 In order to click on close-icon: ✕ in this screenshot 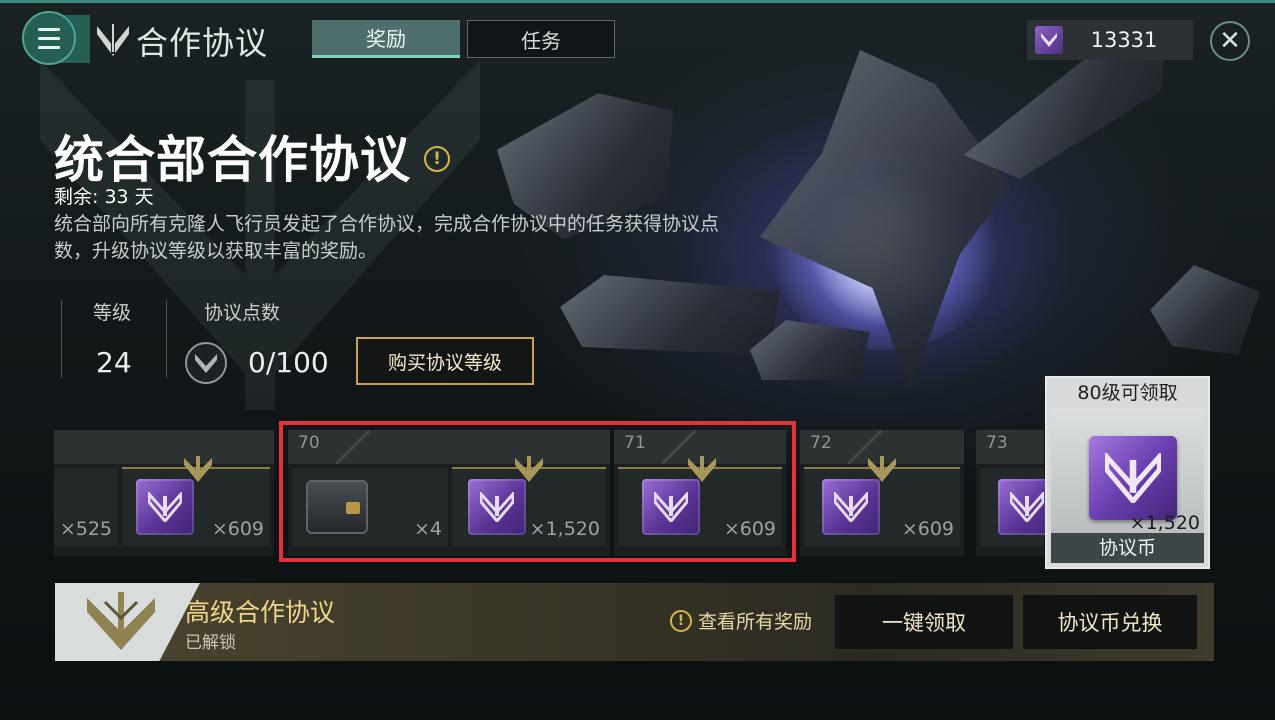, I will do `click(1230, 41)`.